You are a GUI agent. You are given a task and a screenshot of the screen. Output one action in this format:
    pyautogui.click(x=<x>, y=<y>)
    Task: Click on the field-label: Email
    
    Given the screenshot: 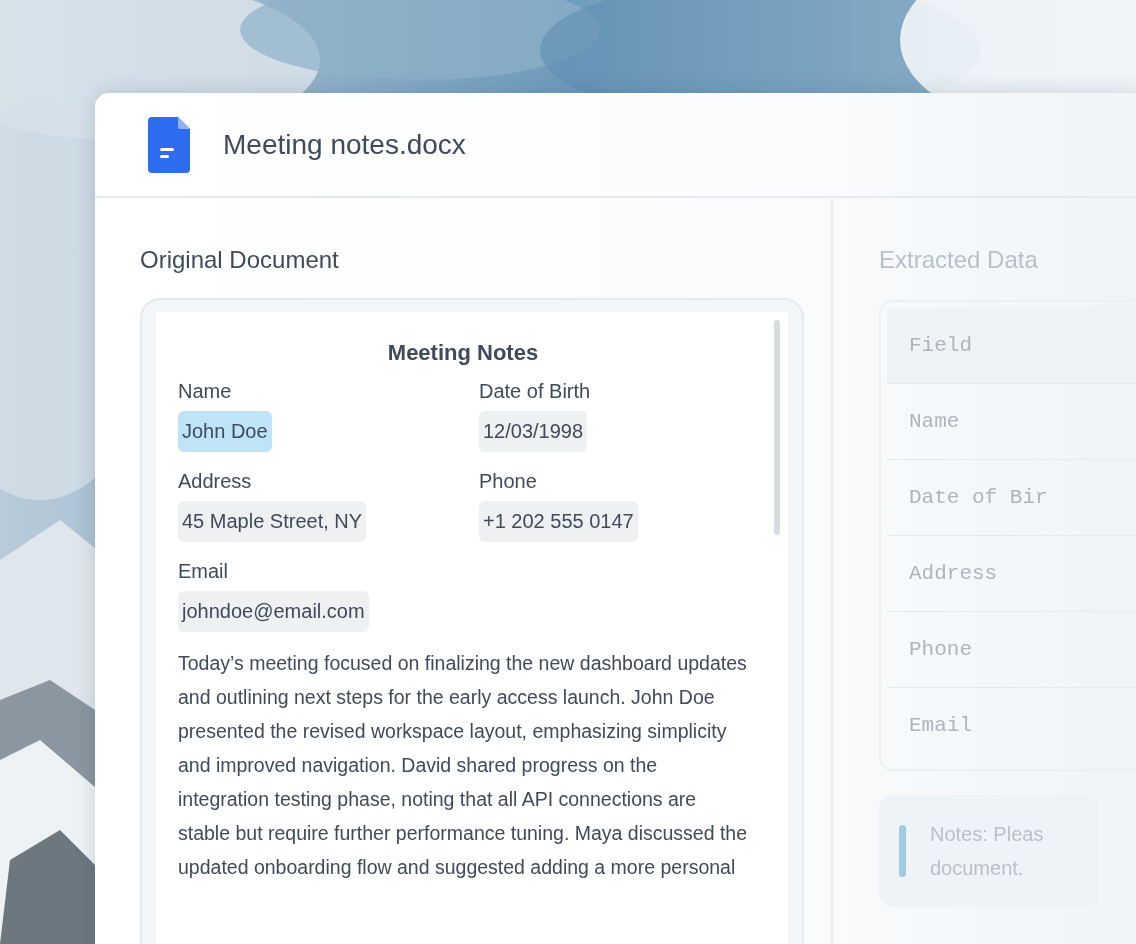 What is the action you would take?
    pyautogui.click(x=203, y=571)
    